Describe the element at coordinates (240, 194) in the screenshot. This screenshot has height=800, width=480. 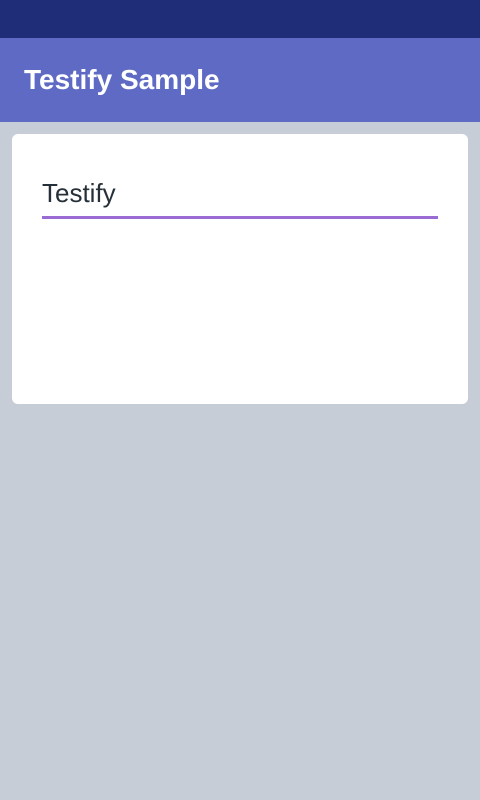
I see `text-input-field: Testify` at that location.